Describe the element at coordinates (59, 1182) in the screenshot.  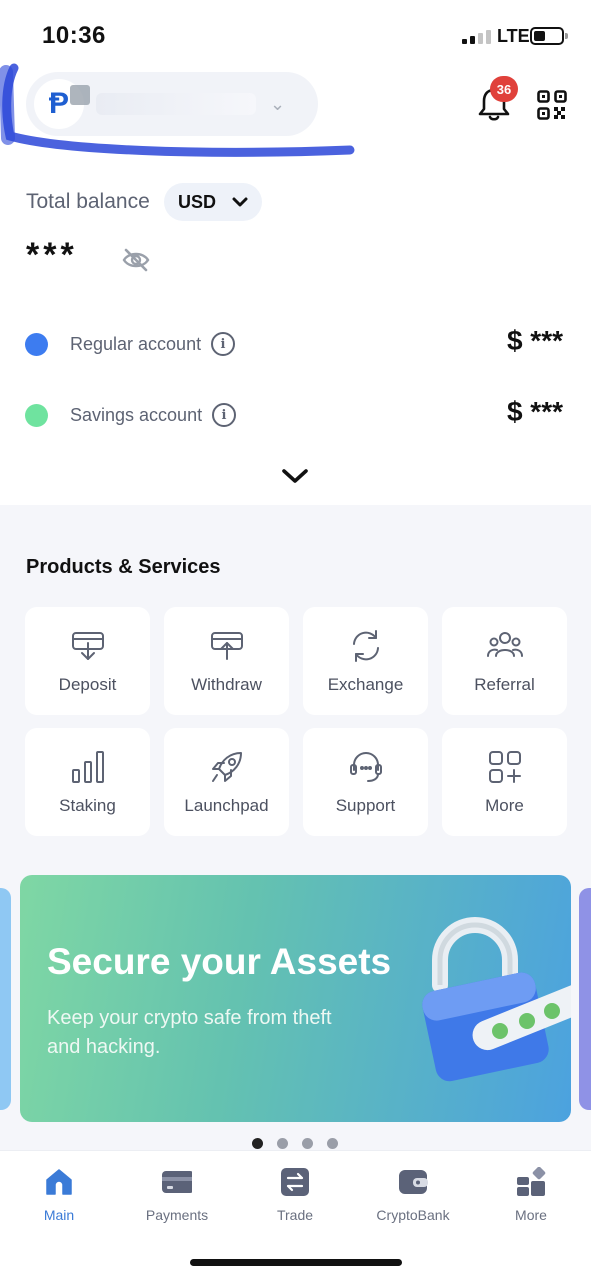
I see `home-icon` at that location.